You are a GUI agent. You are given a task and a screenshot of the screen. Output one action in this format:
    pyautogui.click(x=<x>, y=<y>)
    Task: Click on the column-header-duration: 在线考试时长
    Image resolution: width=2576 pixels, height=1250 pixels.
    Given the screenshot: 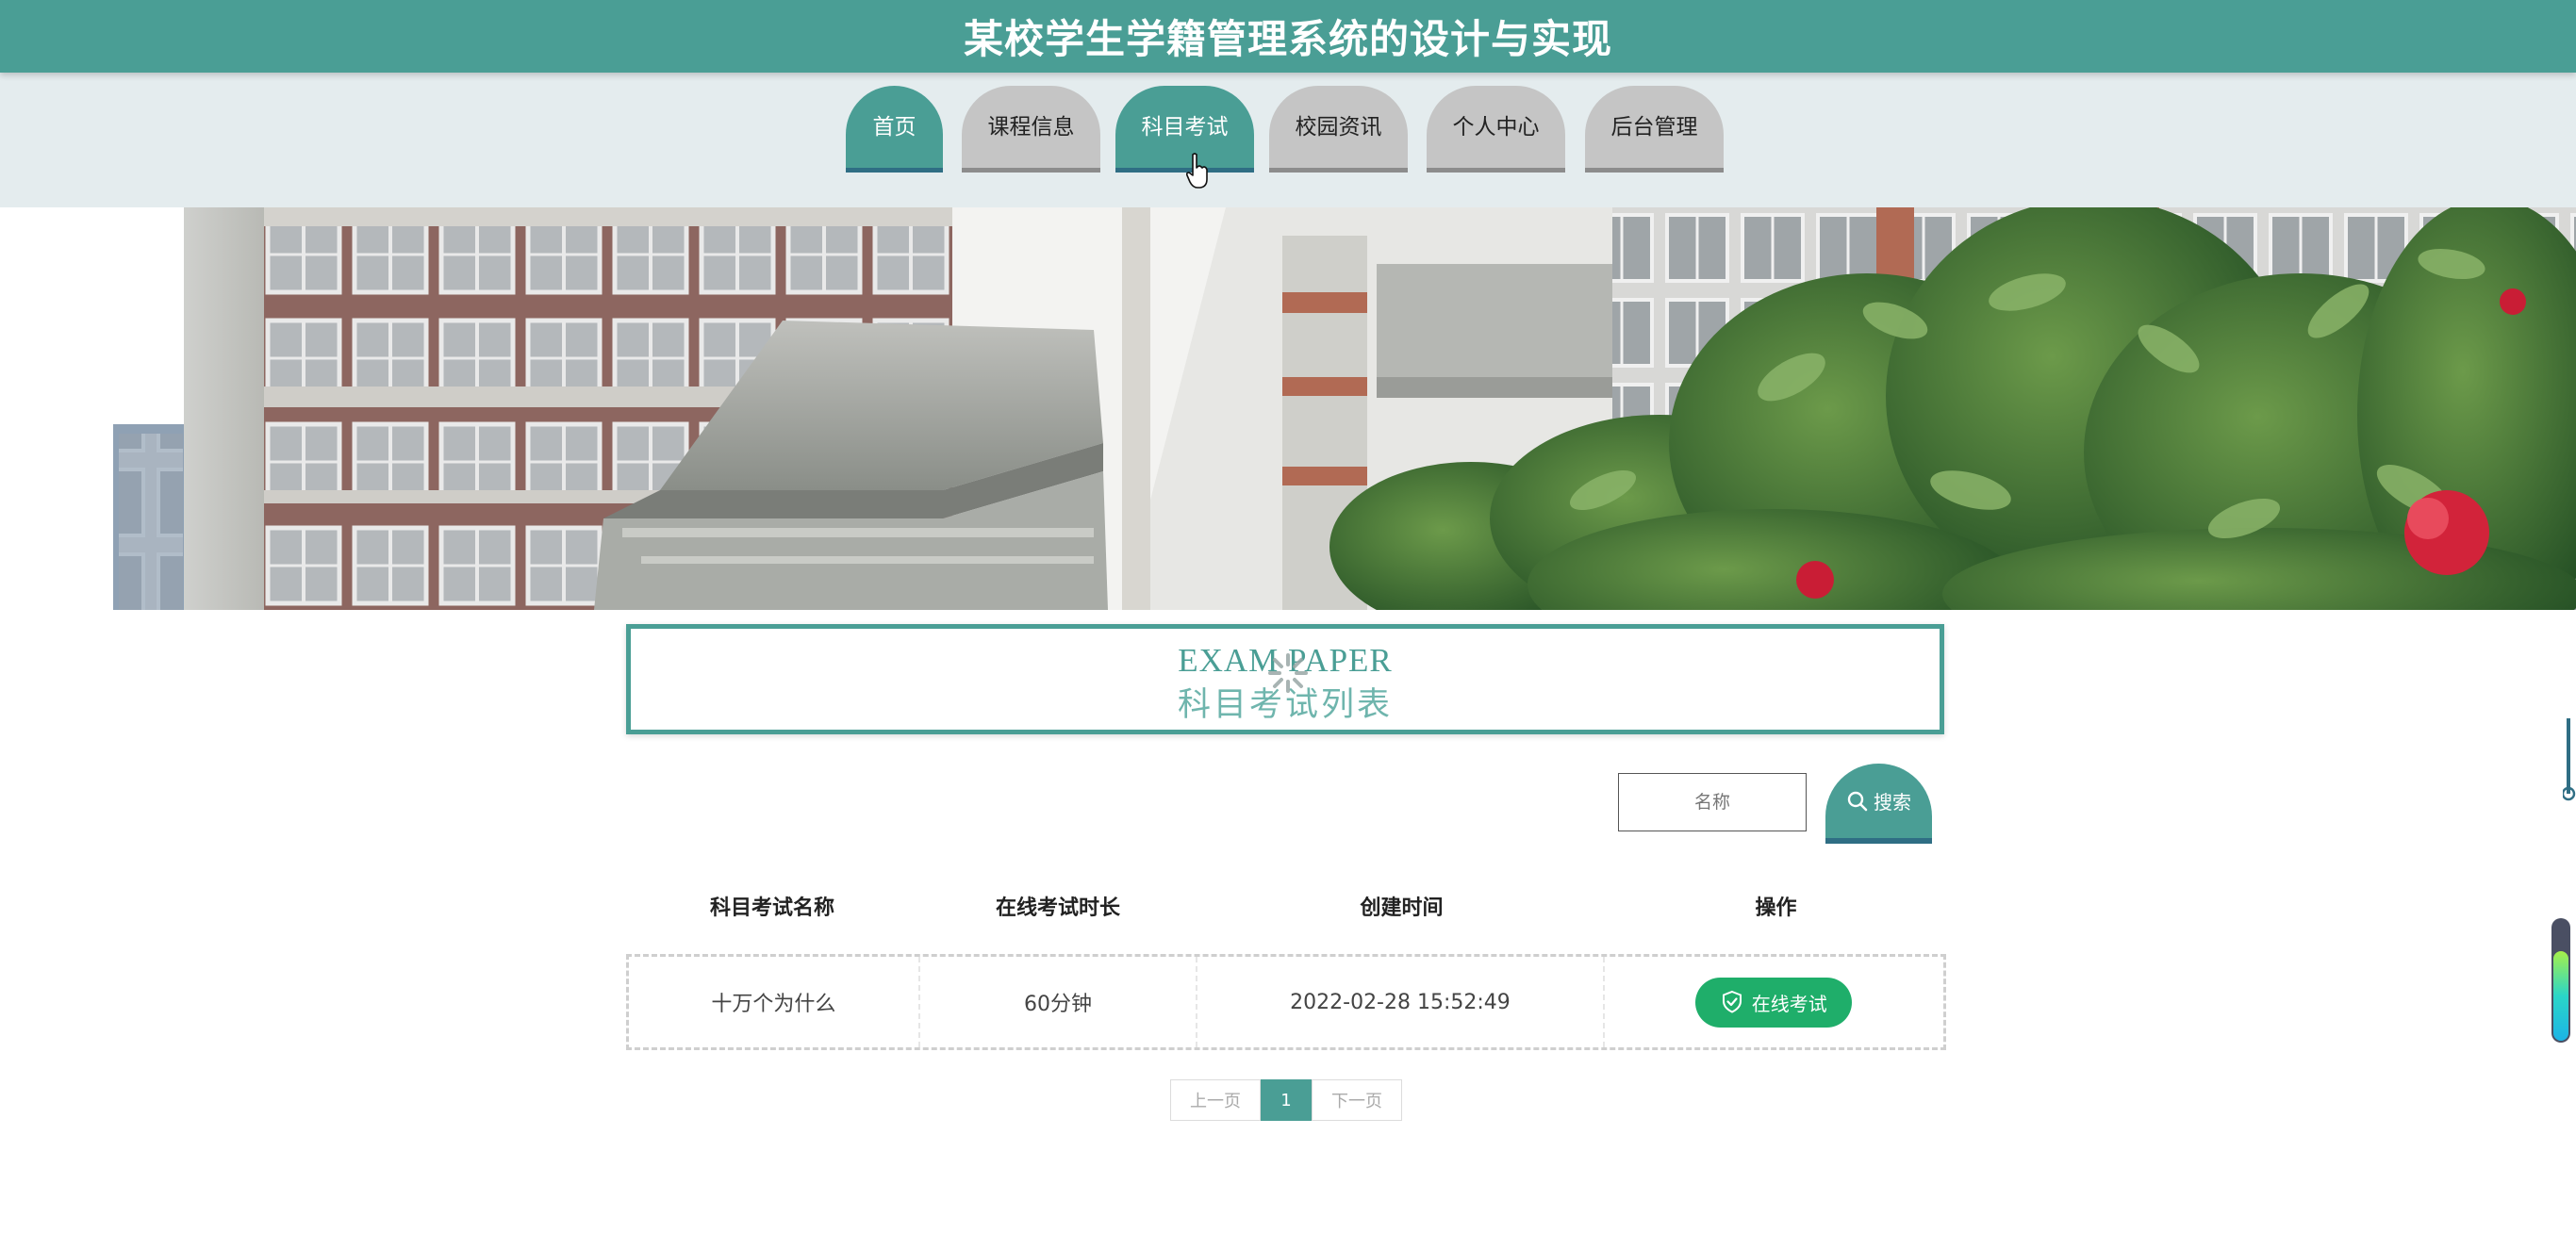 What is the action you would take?
    pyautogui.click(x=1057, y=908)
    